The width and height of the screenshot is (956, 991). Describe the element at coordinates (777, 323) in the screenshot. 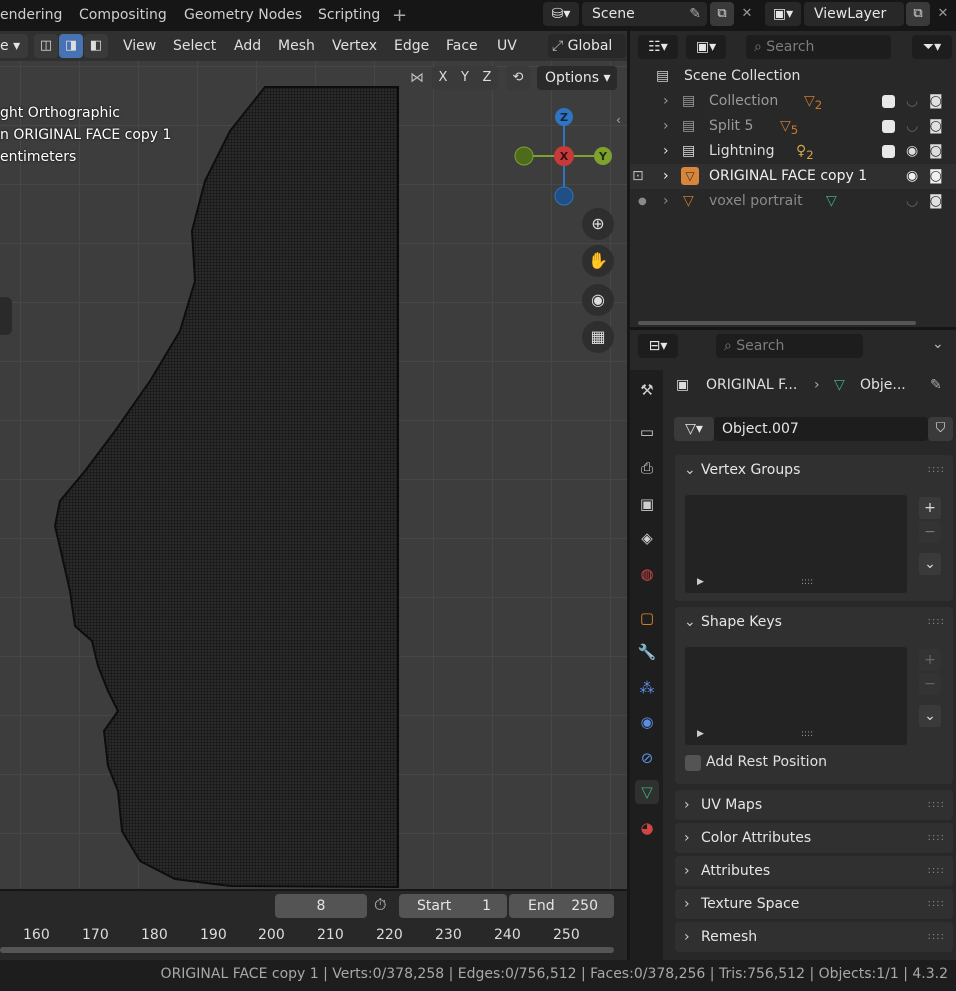

I see `outliner-scrollbar` at that location.